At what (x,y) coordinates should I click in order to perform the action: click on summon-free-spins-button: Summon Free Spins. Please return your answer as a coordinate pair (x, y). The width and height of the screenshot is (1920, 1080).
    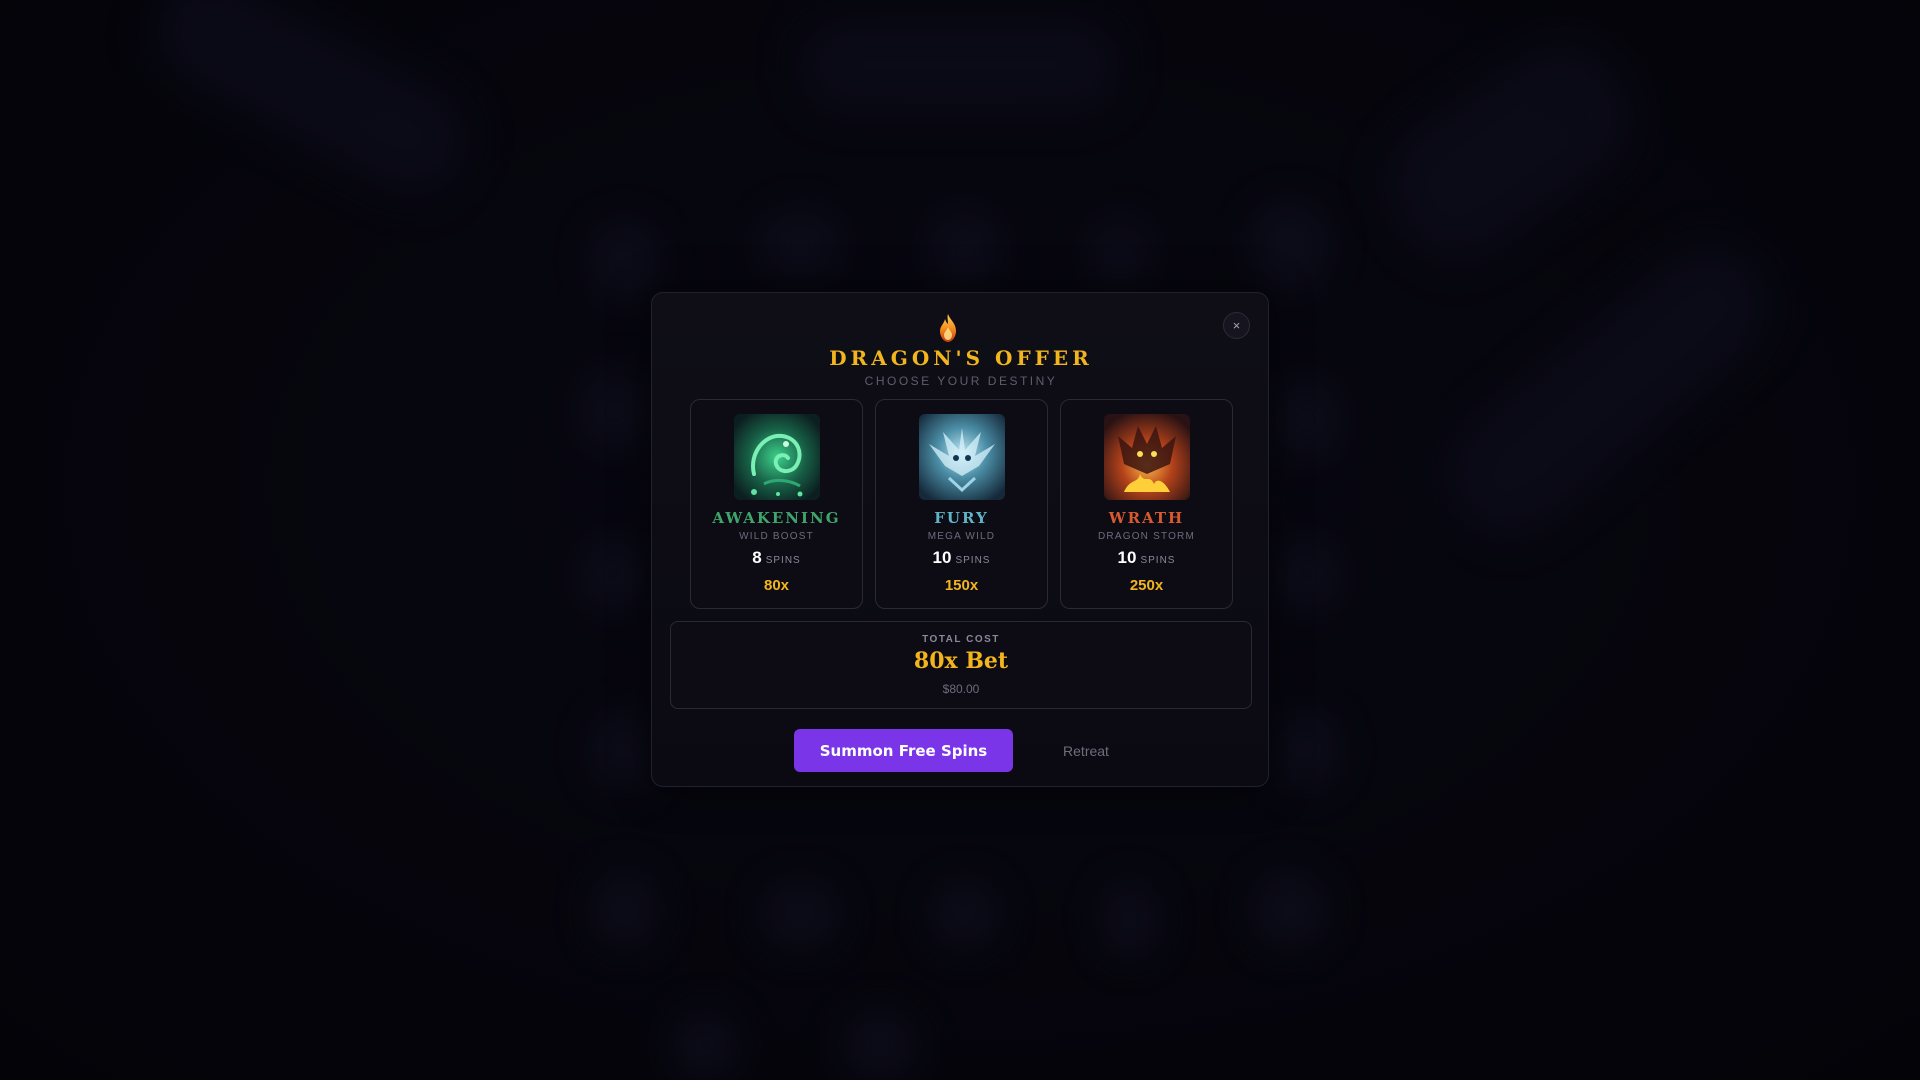
    Looking at the image, I should click on (903, 750).